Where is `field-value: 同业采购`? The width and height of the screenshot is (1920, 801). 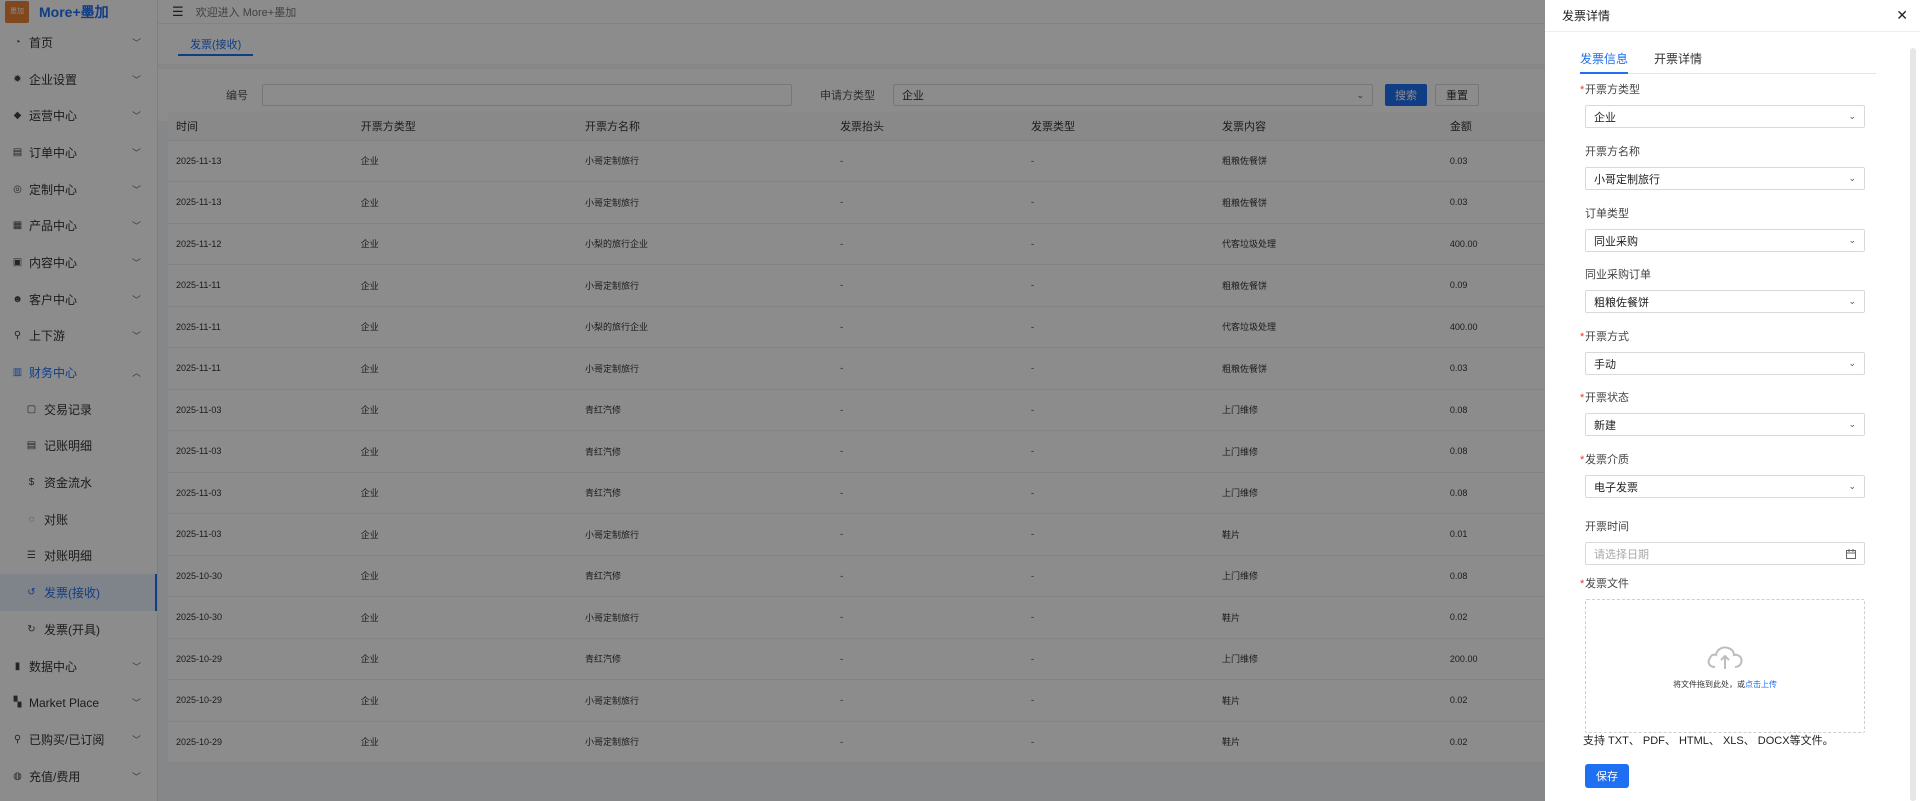
field-value: 同业采购 is located at coordinates (1616, 241).